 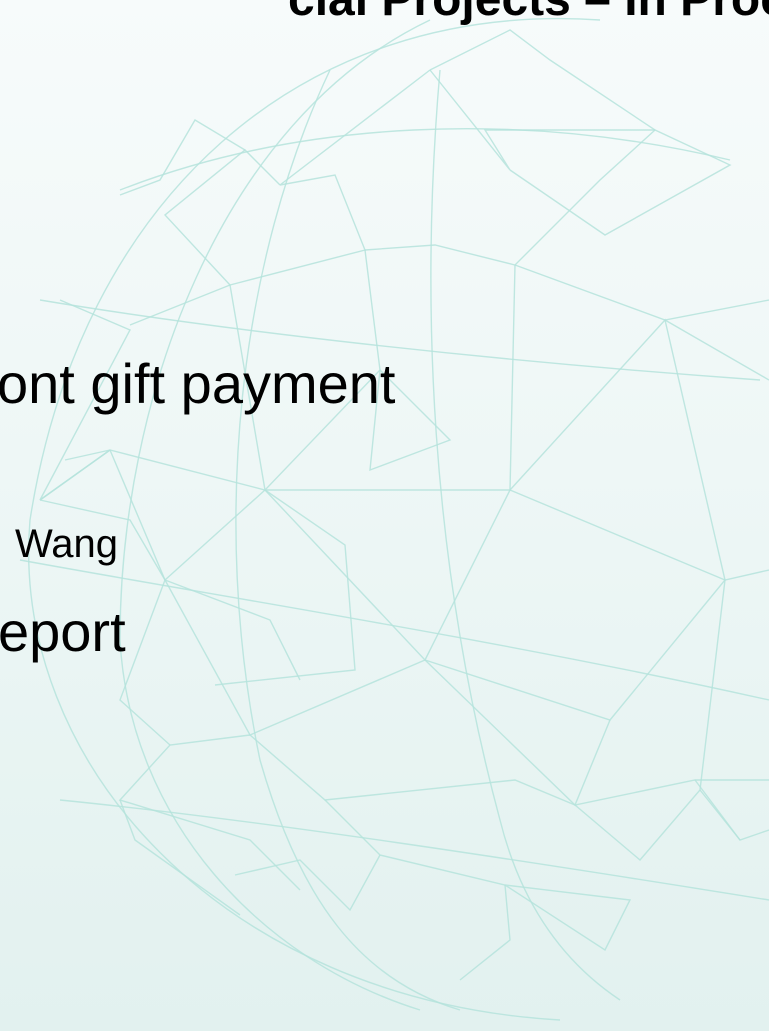 What do you see at coordinates (67, 544) in the screenshot?
I see `bullet-name-wang: Wang` at bounding box center [67, 544].